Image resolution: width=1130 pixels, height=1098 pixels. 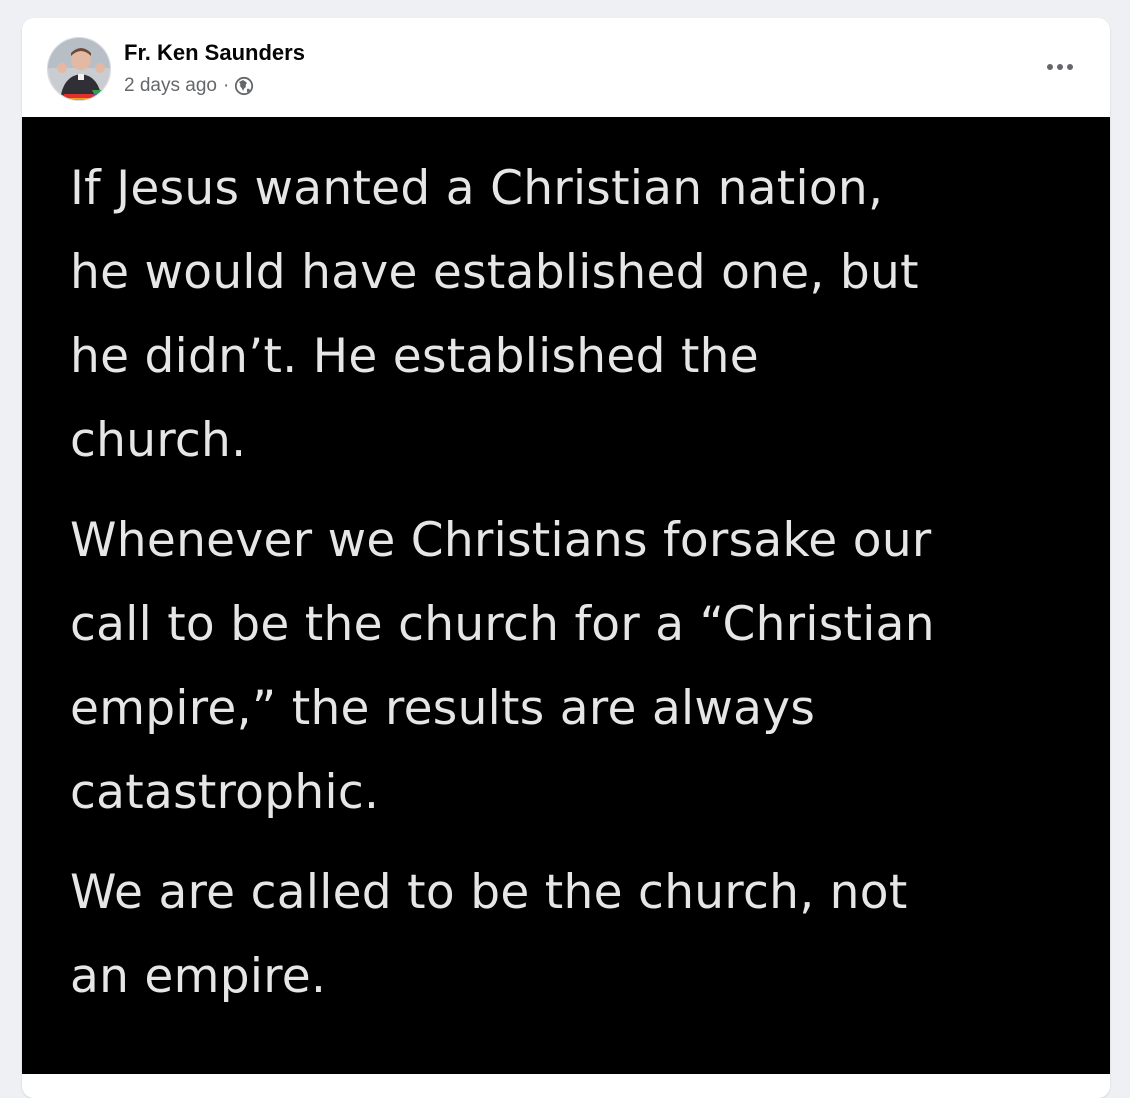 I want to click on globe-icon, so click(x=244, y=86).